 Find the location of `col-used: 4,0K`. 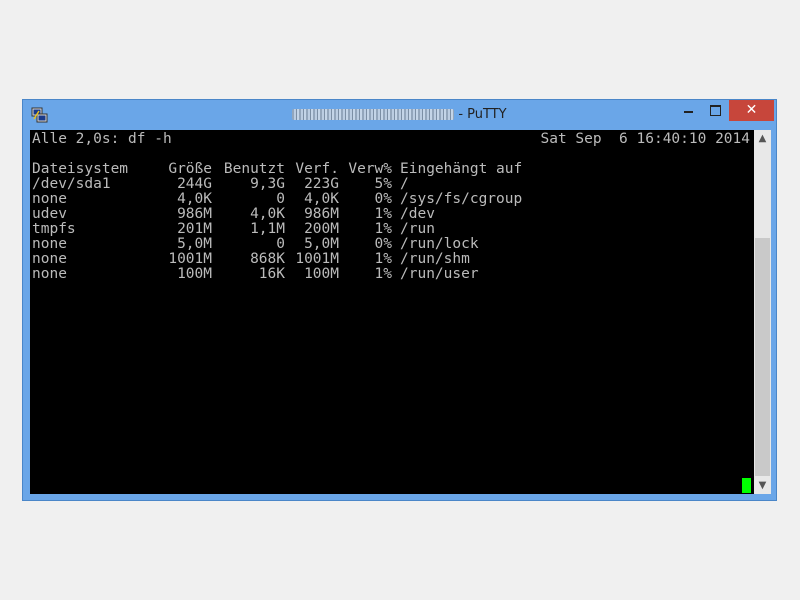

col-used: 4,0K is located at coordinates (267, 214).